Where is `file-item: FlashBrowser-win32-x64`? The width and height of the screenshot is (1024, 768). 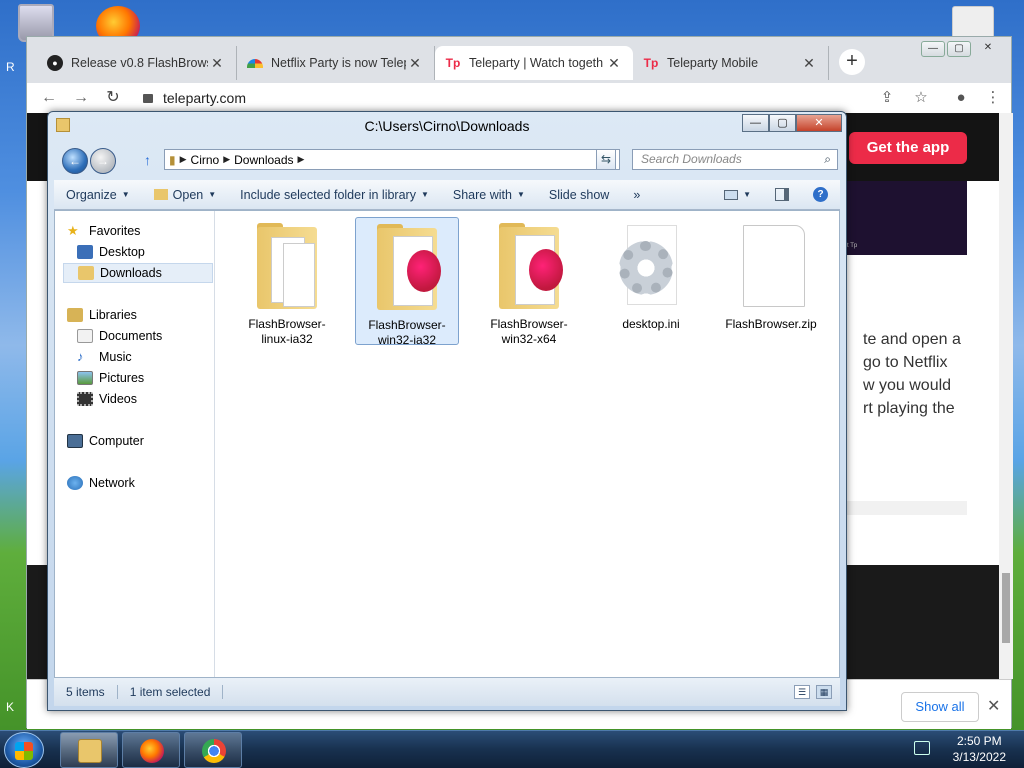 file-item: FlashBrowser-win32-x64 is located at coordinates (529, 281).